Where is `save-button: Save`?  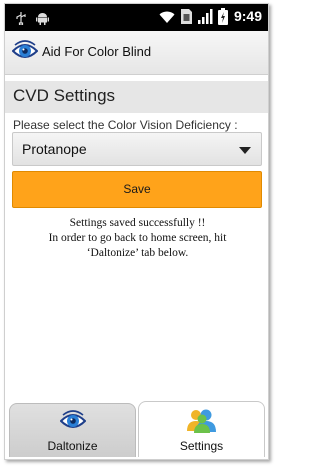
save-button: Save is located at coordinates (137, 189).